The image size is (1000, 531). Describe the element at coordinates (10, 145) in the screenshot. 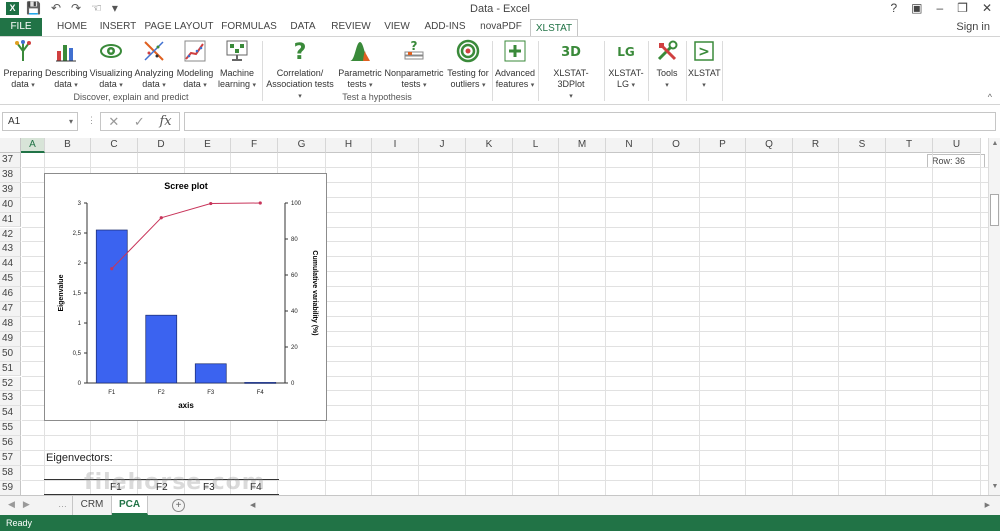

I see `select-all-corner` at that location.